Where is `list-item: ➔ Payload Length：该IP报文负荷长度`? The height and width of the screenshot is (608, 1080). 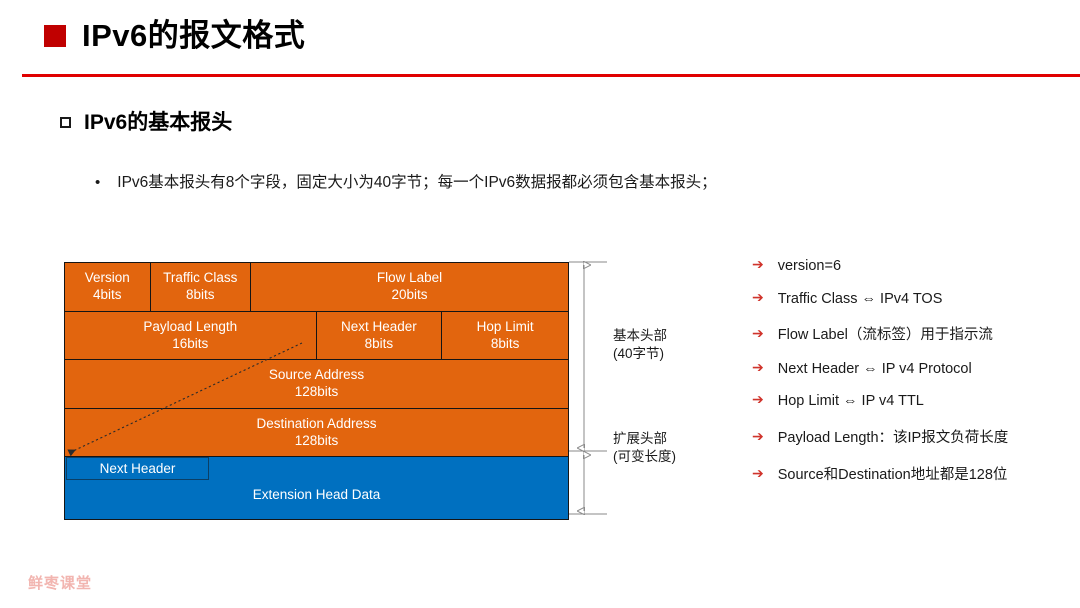 list-item: ➔ Payload Length：该IP报文负荷长度 is located at coordinates (912, 436).